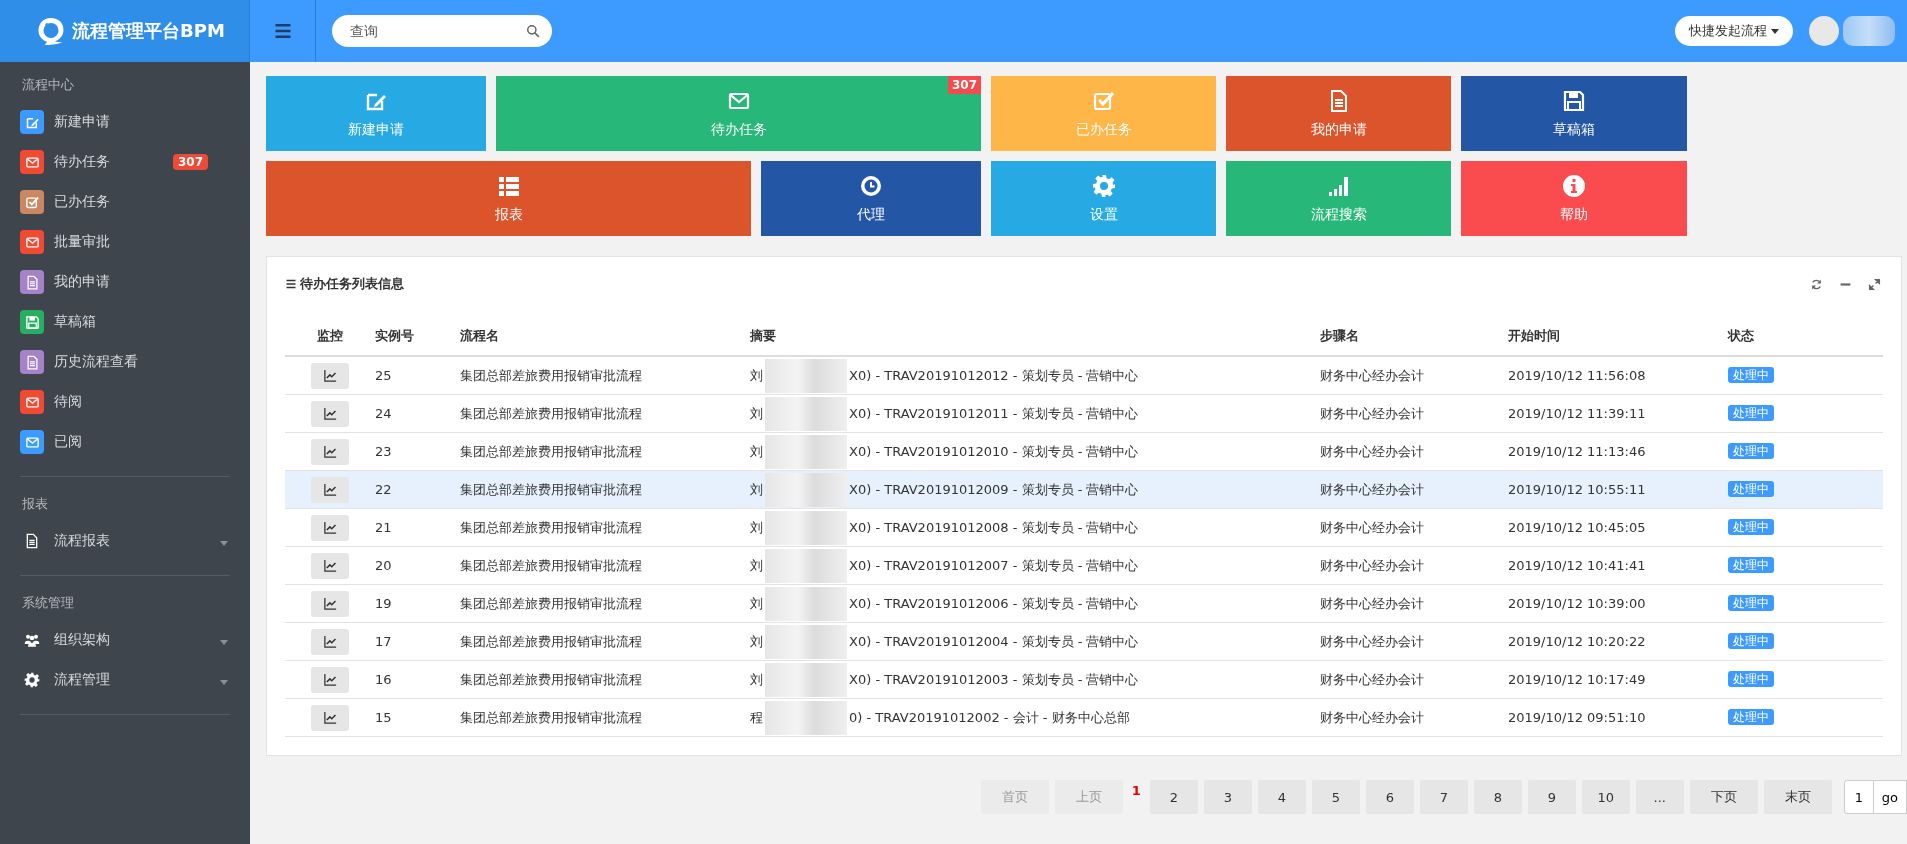 This screenshot has width=1907, height=844. Describe the element at coordinates (96, 362) in the screenshot. I see `sidebar-label: 历史流程查看` at that location.